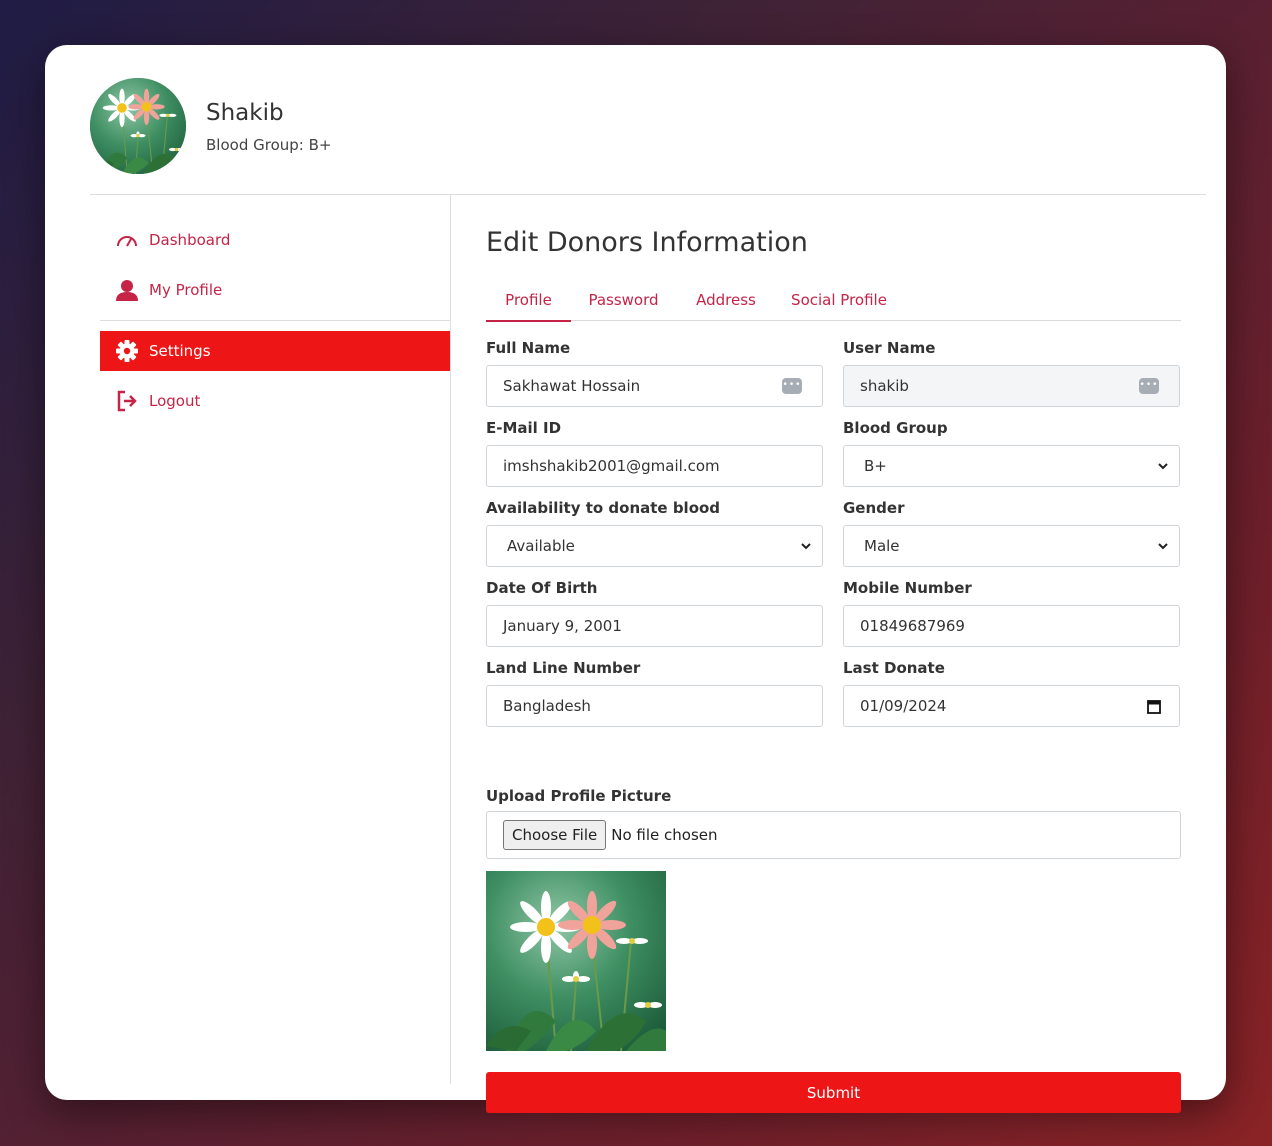 This screenshot has width=1272, height=1146. What do you see at coordinates (275, 320) in the screenshot?
I see `sidebar-separator` at bounding box center [275, 320].